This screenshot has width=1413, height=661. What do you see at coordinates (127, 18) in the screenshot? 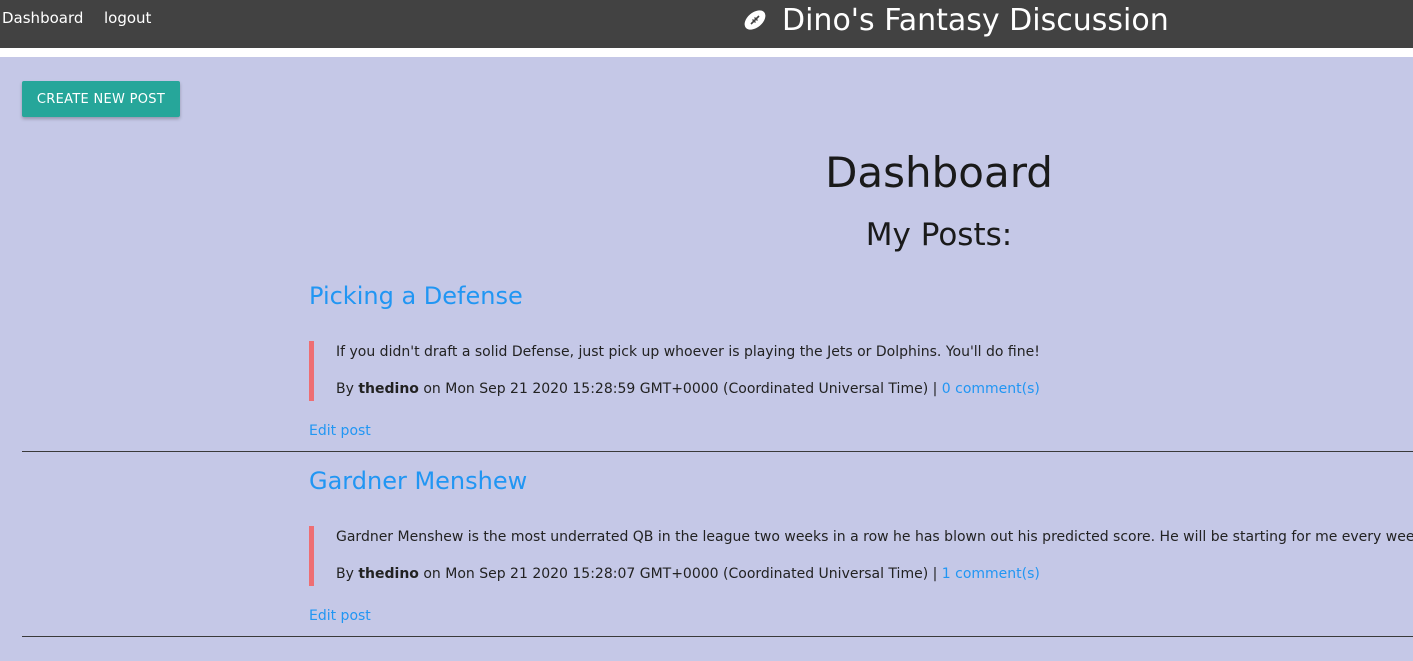
I see `nav-logout-link: logout` at bounding box center [127, 18].